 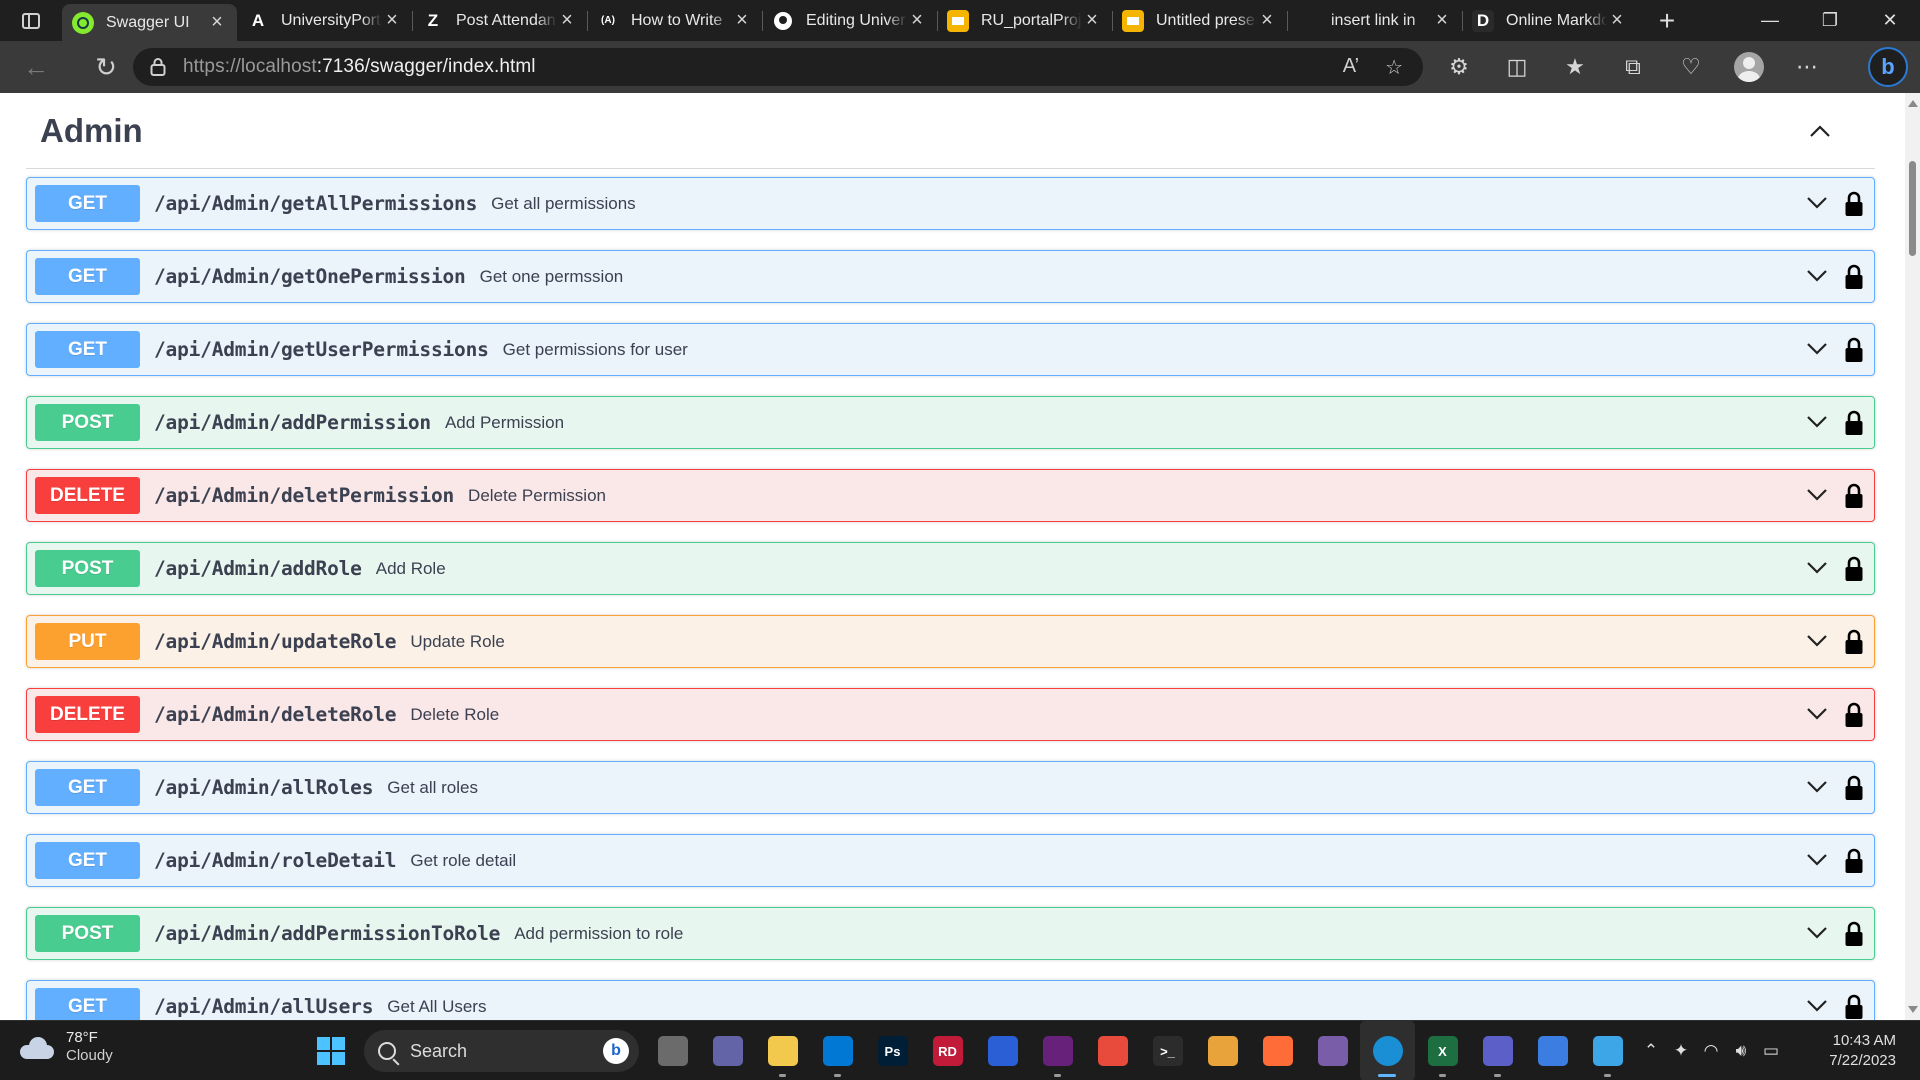 What do you see at coordinates (950, 1000) in the screenshot?
I see `operation-row: GET/api/Admin/allUsers Get All Users` at bounding box center [950, 1000].